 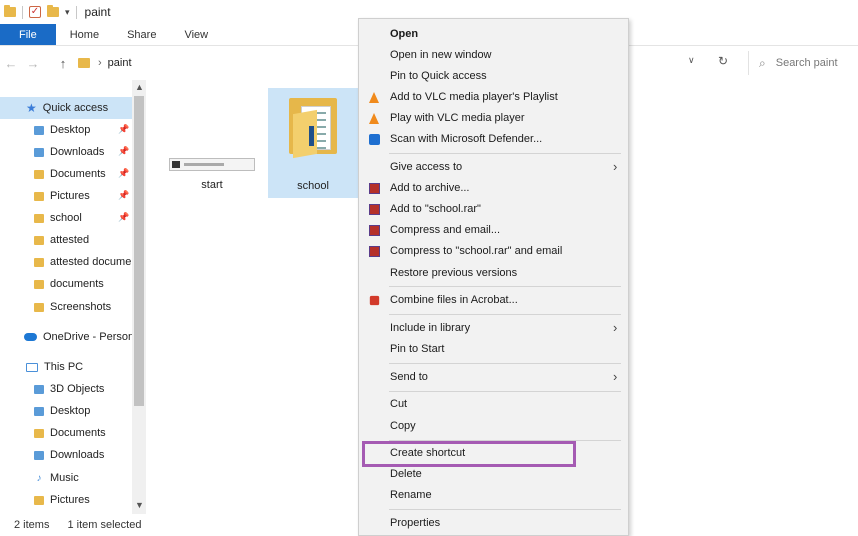 What do you see at coordinates (63, 63) in the screenshot?
I see `up-arrow-icon: ↑` at bounding box center [63, 63].